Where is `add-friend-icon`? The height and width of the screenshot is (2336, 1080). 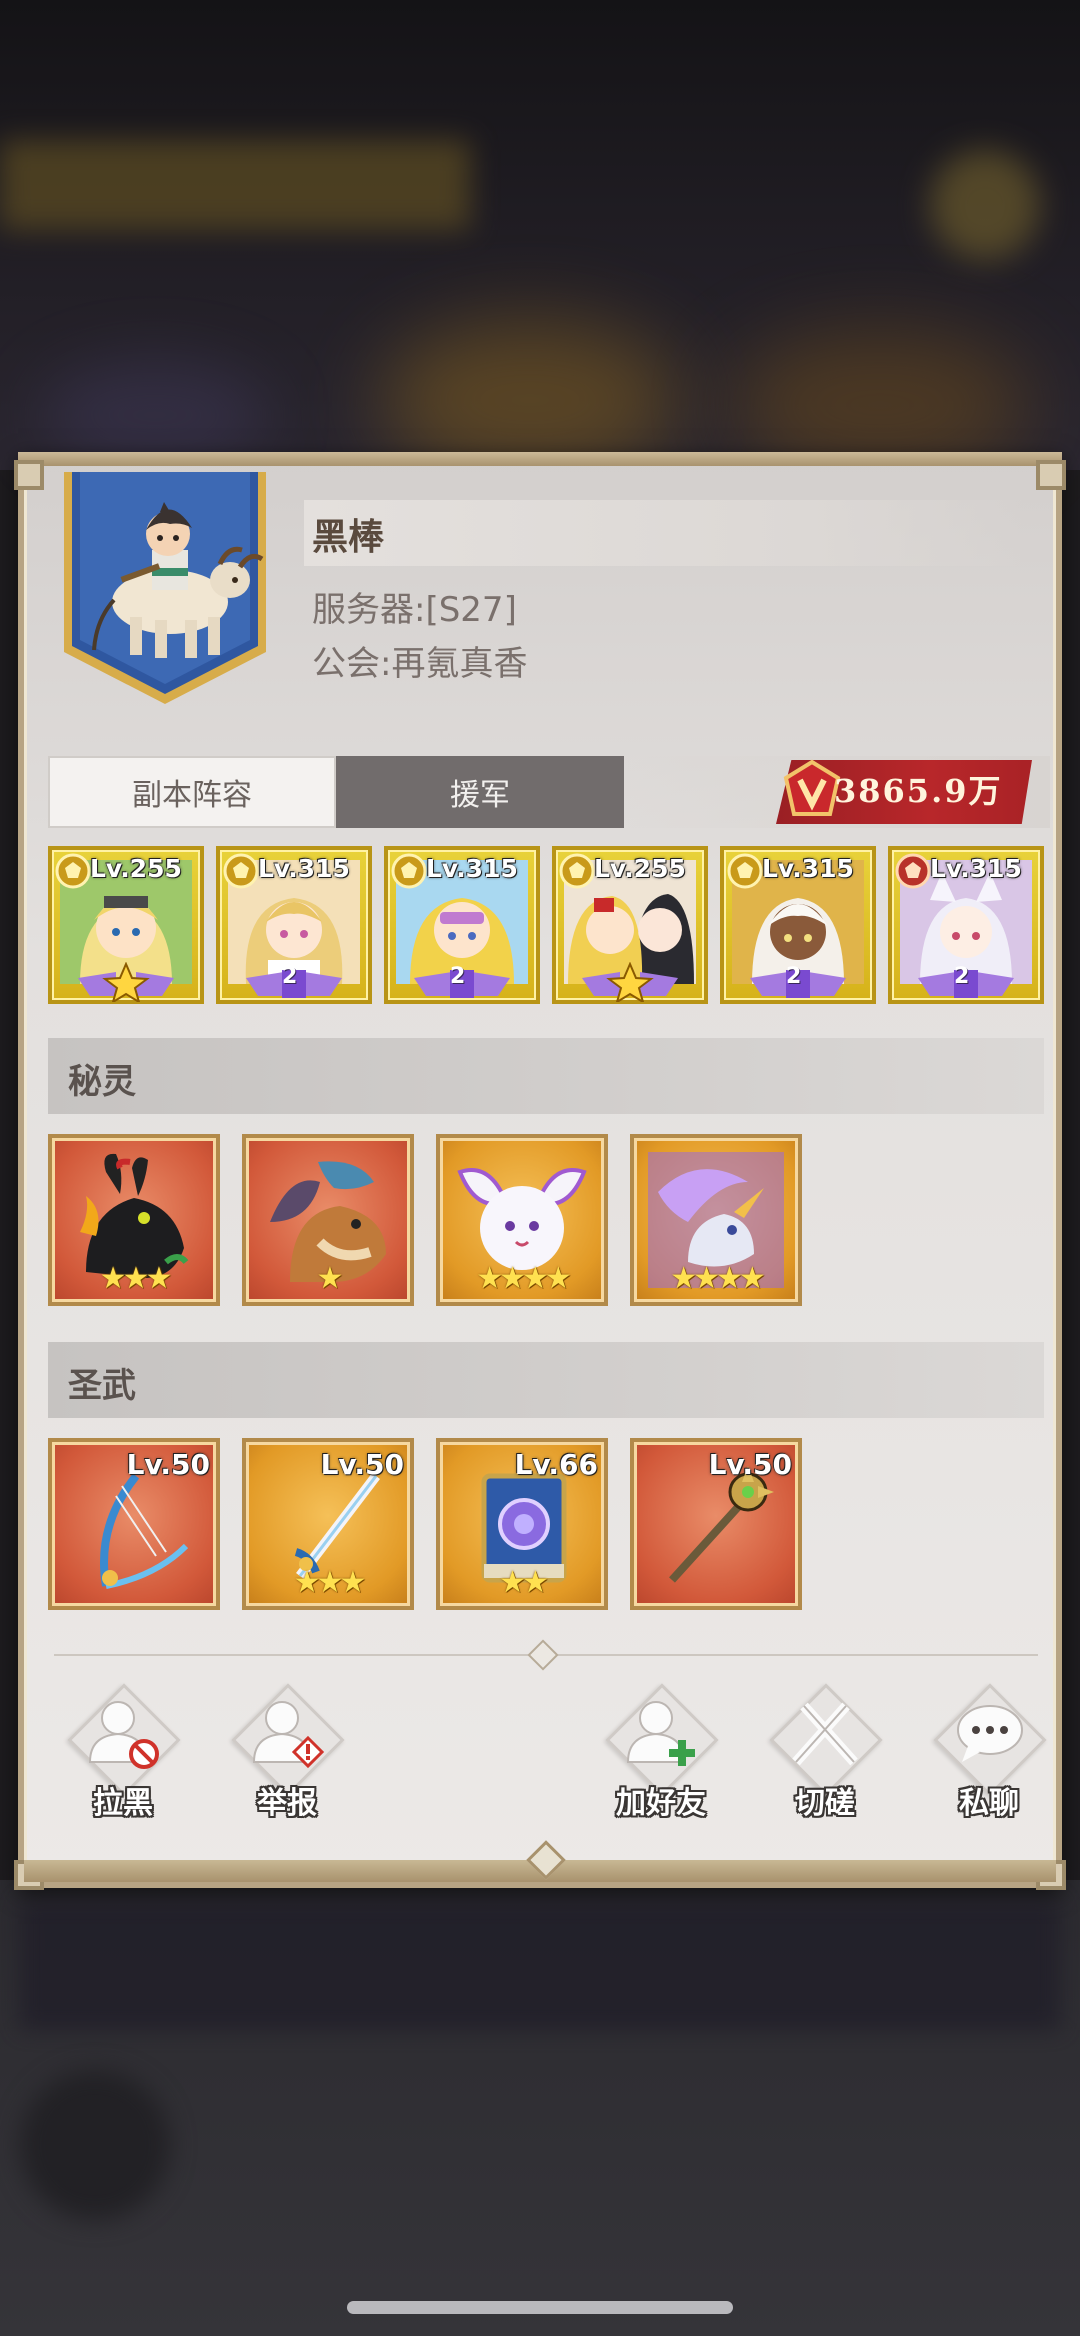 add-friend-icon is located at coordinates (660, 1733).